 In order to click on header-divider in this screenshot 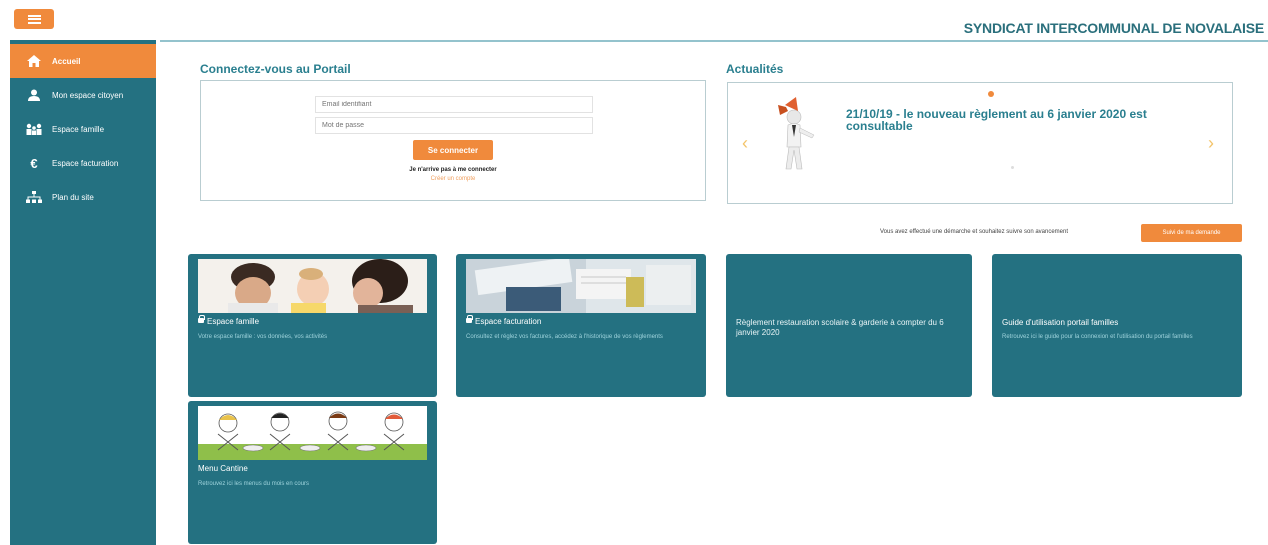, I will do `click(714, 41)`.